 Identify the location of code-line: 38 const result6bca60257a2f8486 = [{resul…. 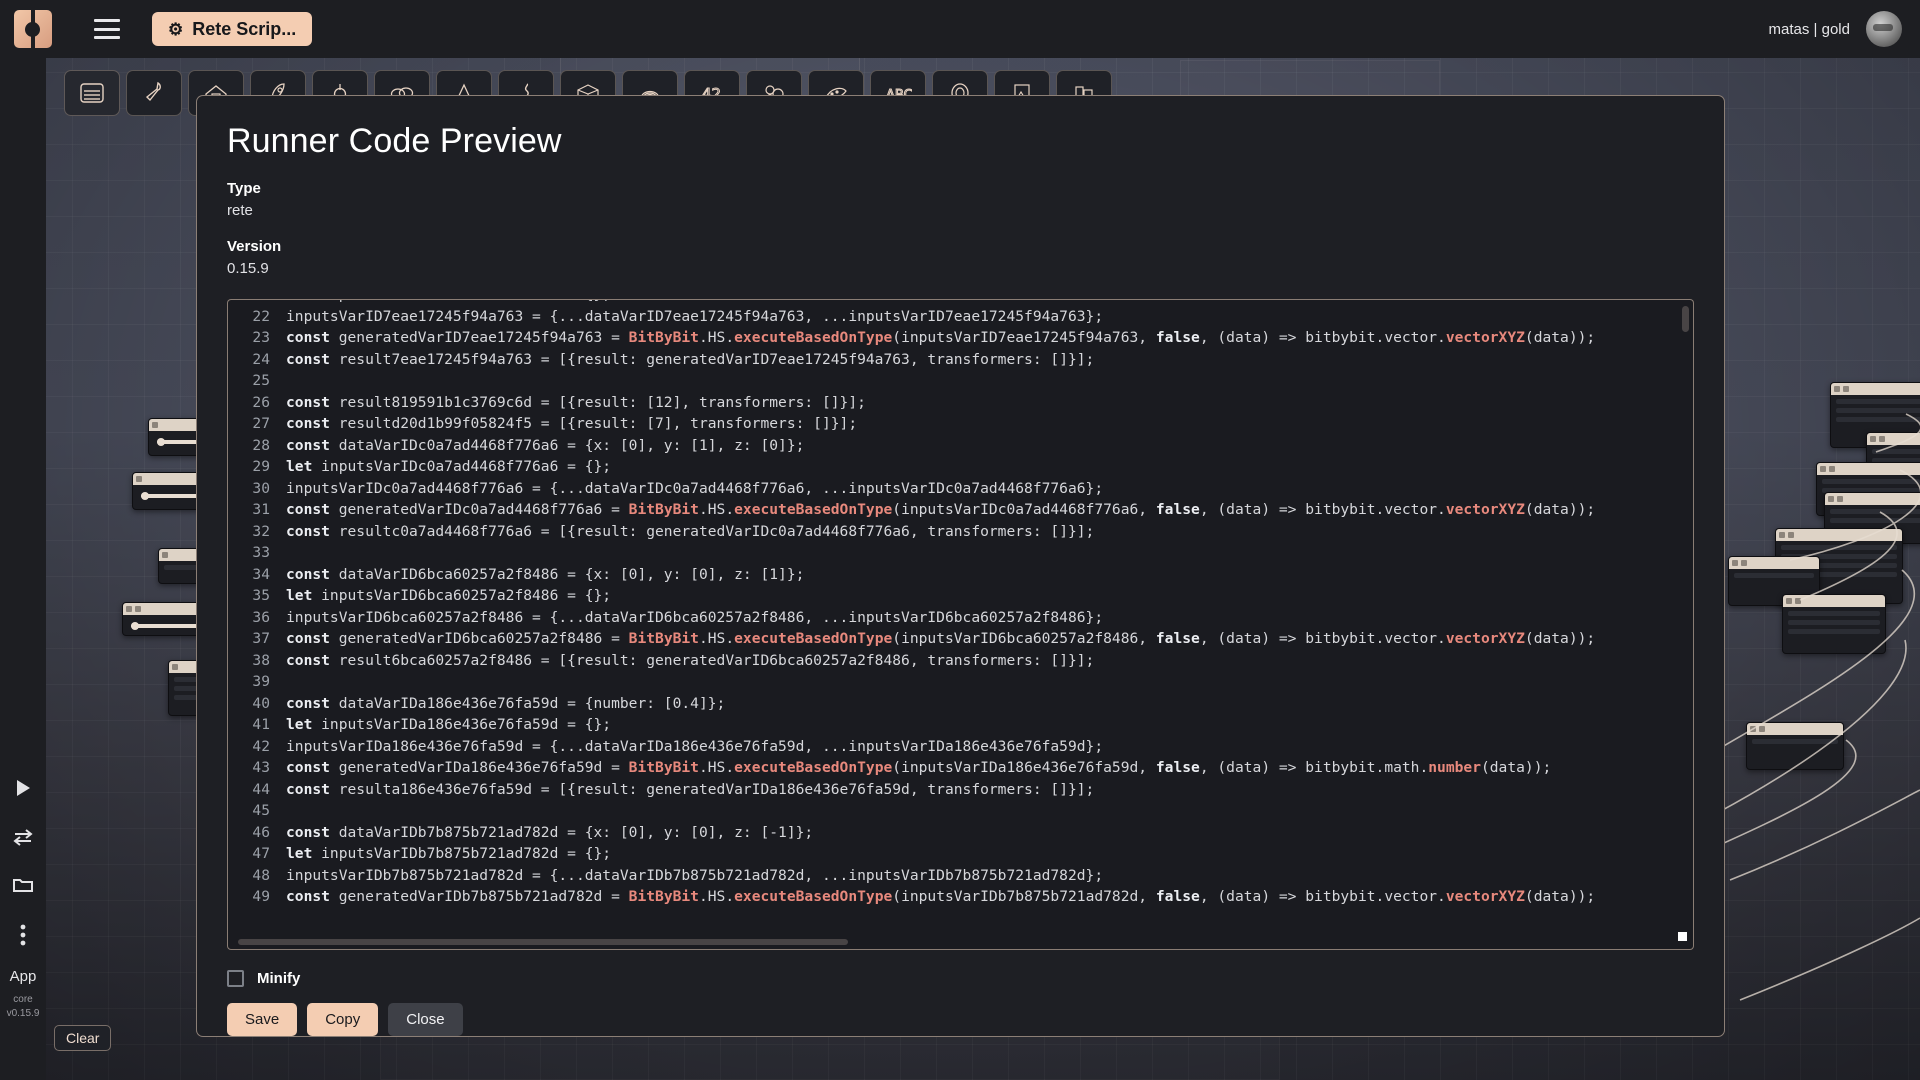
(960, 661).